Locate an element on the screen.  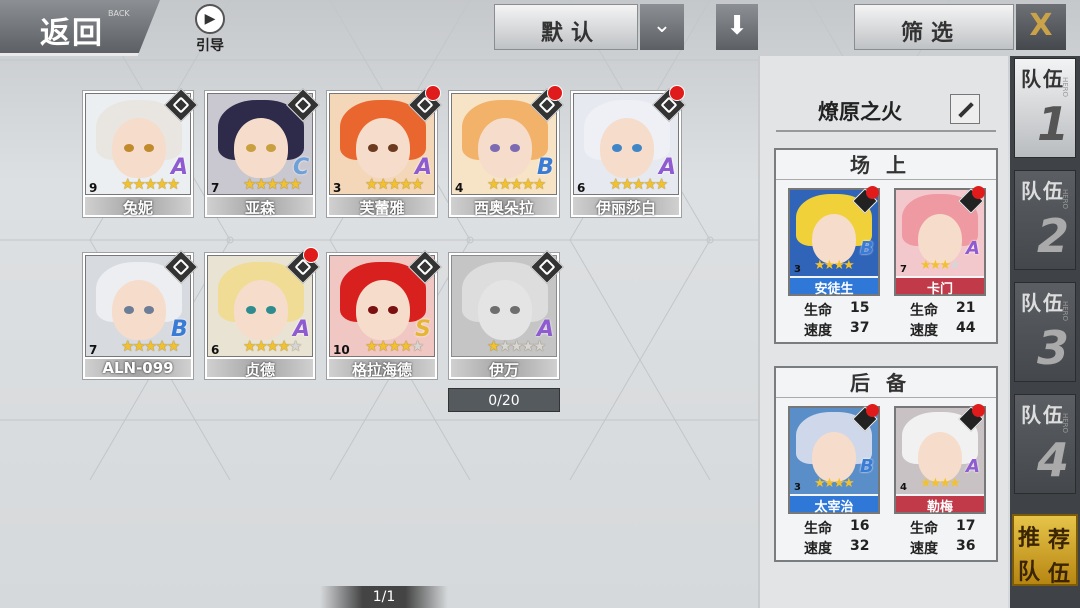
team-tab-4: 队伍 HERO 4 is located at coordinates (1045, 444).